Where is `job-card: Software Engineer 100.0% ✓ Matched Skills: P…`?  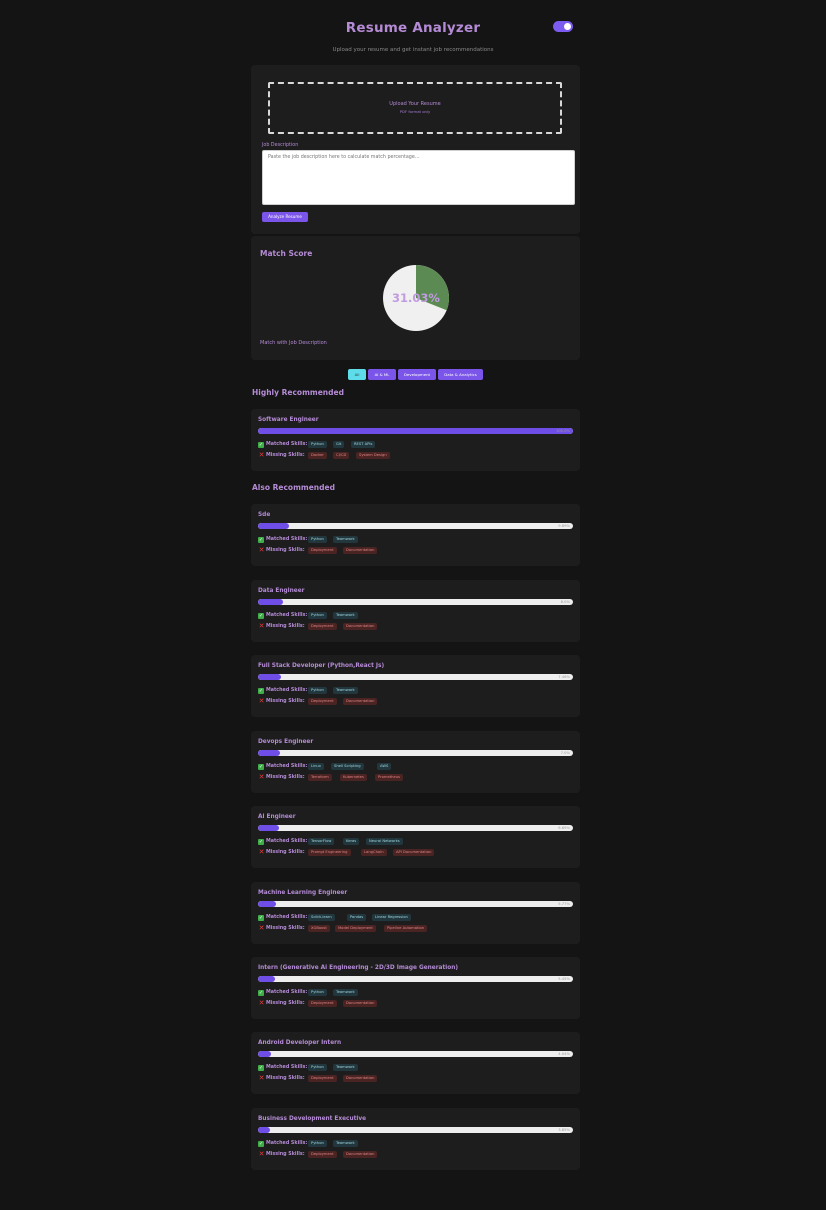 job-card: Software Engineer 100.0% ✓ Matched Skills: P… is located at coordinates (415, 440).